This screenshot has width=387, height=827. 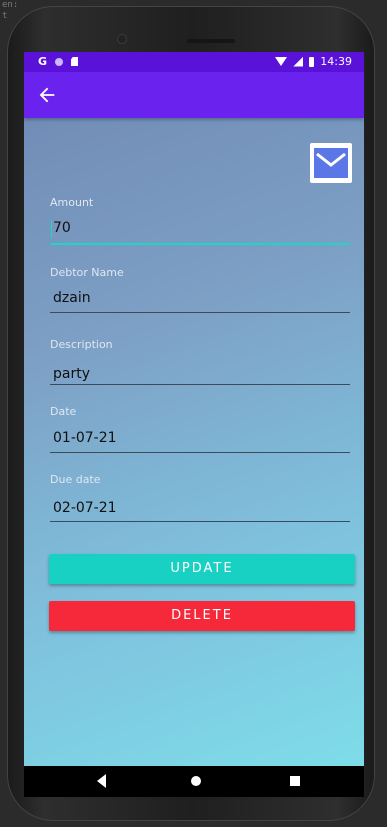 What do you see at coordinates (71, 374) in the screenshot?
I see `description-field: party` at bounding box center [71, 374].